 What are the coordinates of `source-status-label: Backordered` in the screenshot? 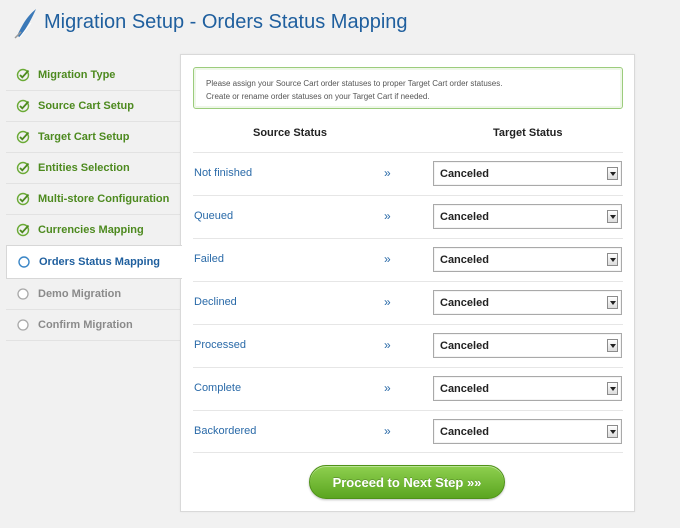 It's located at (225, 431).